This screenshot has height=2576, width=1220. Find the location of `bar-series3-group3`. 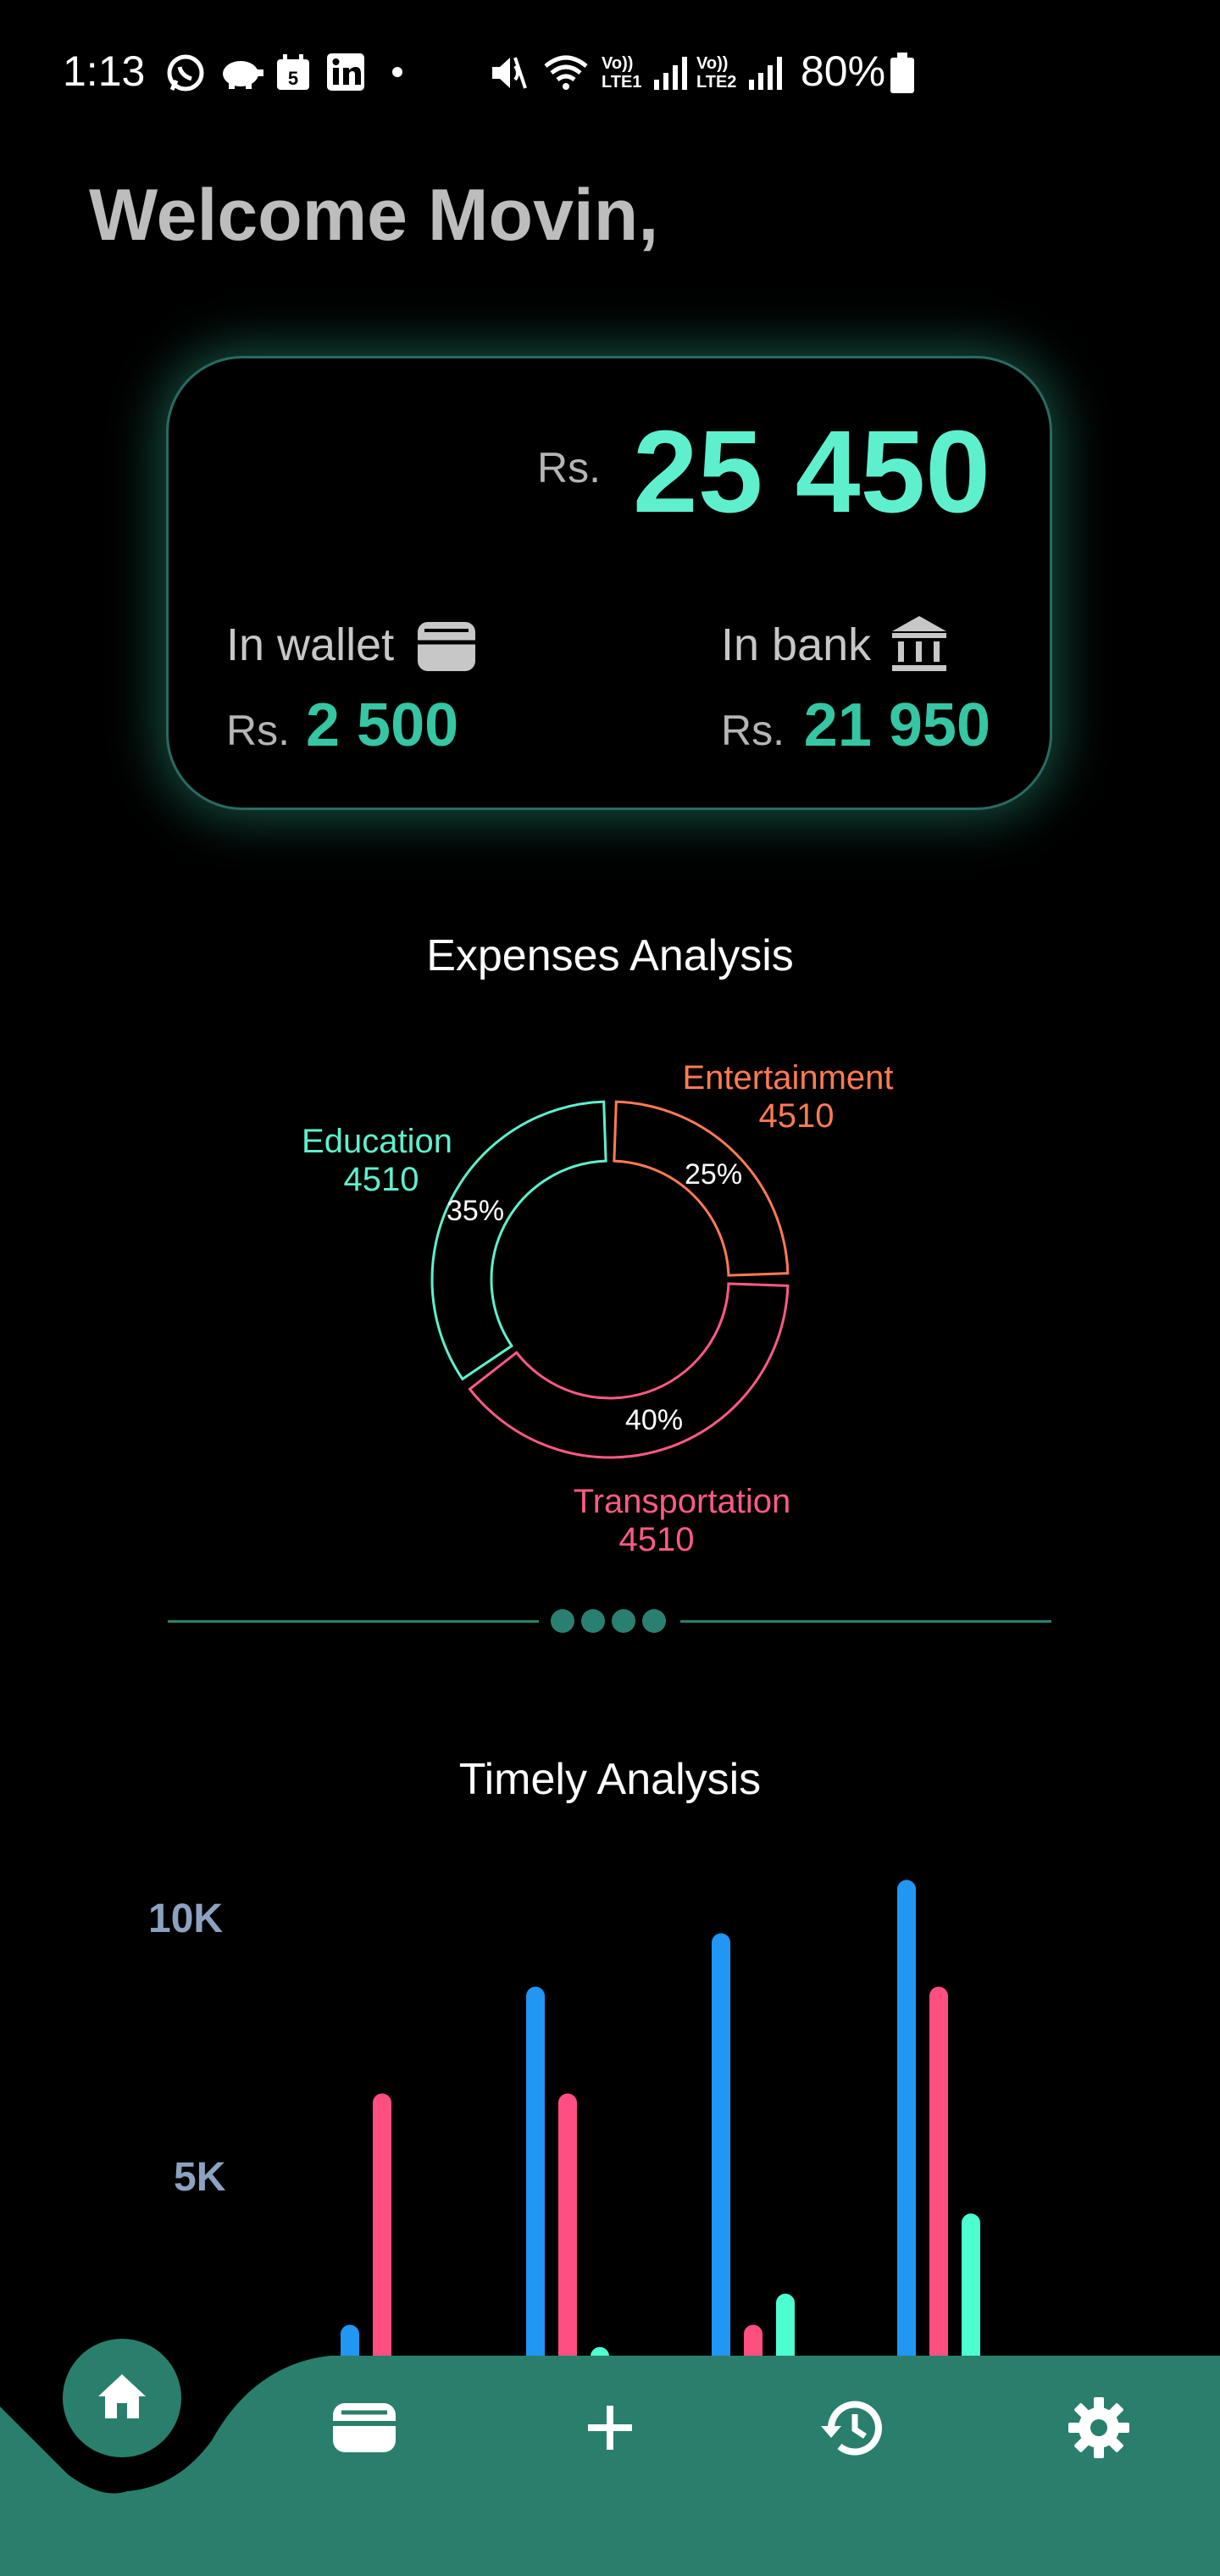

bar-series3-group3 is located at coordinates (785, 2324).